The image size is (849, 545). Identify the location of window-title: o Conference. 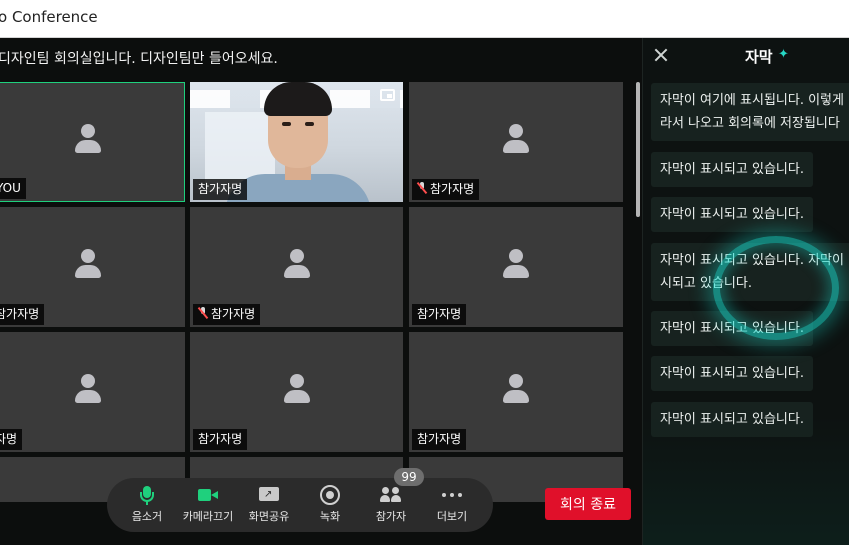
(49, 17).